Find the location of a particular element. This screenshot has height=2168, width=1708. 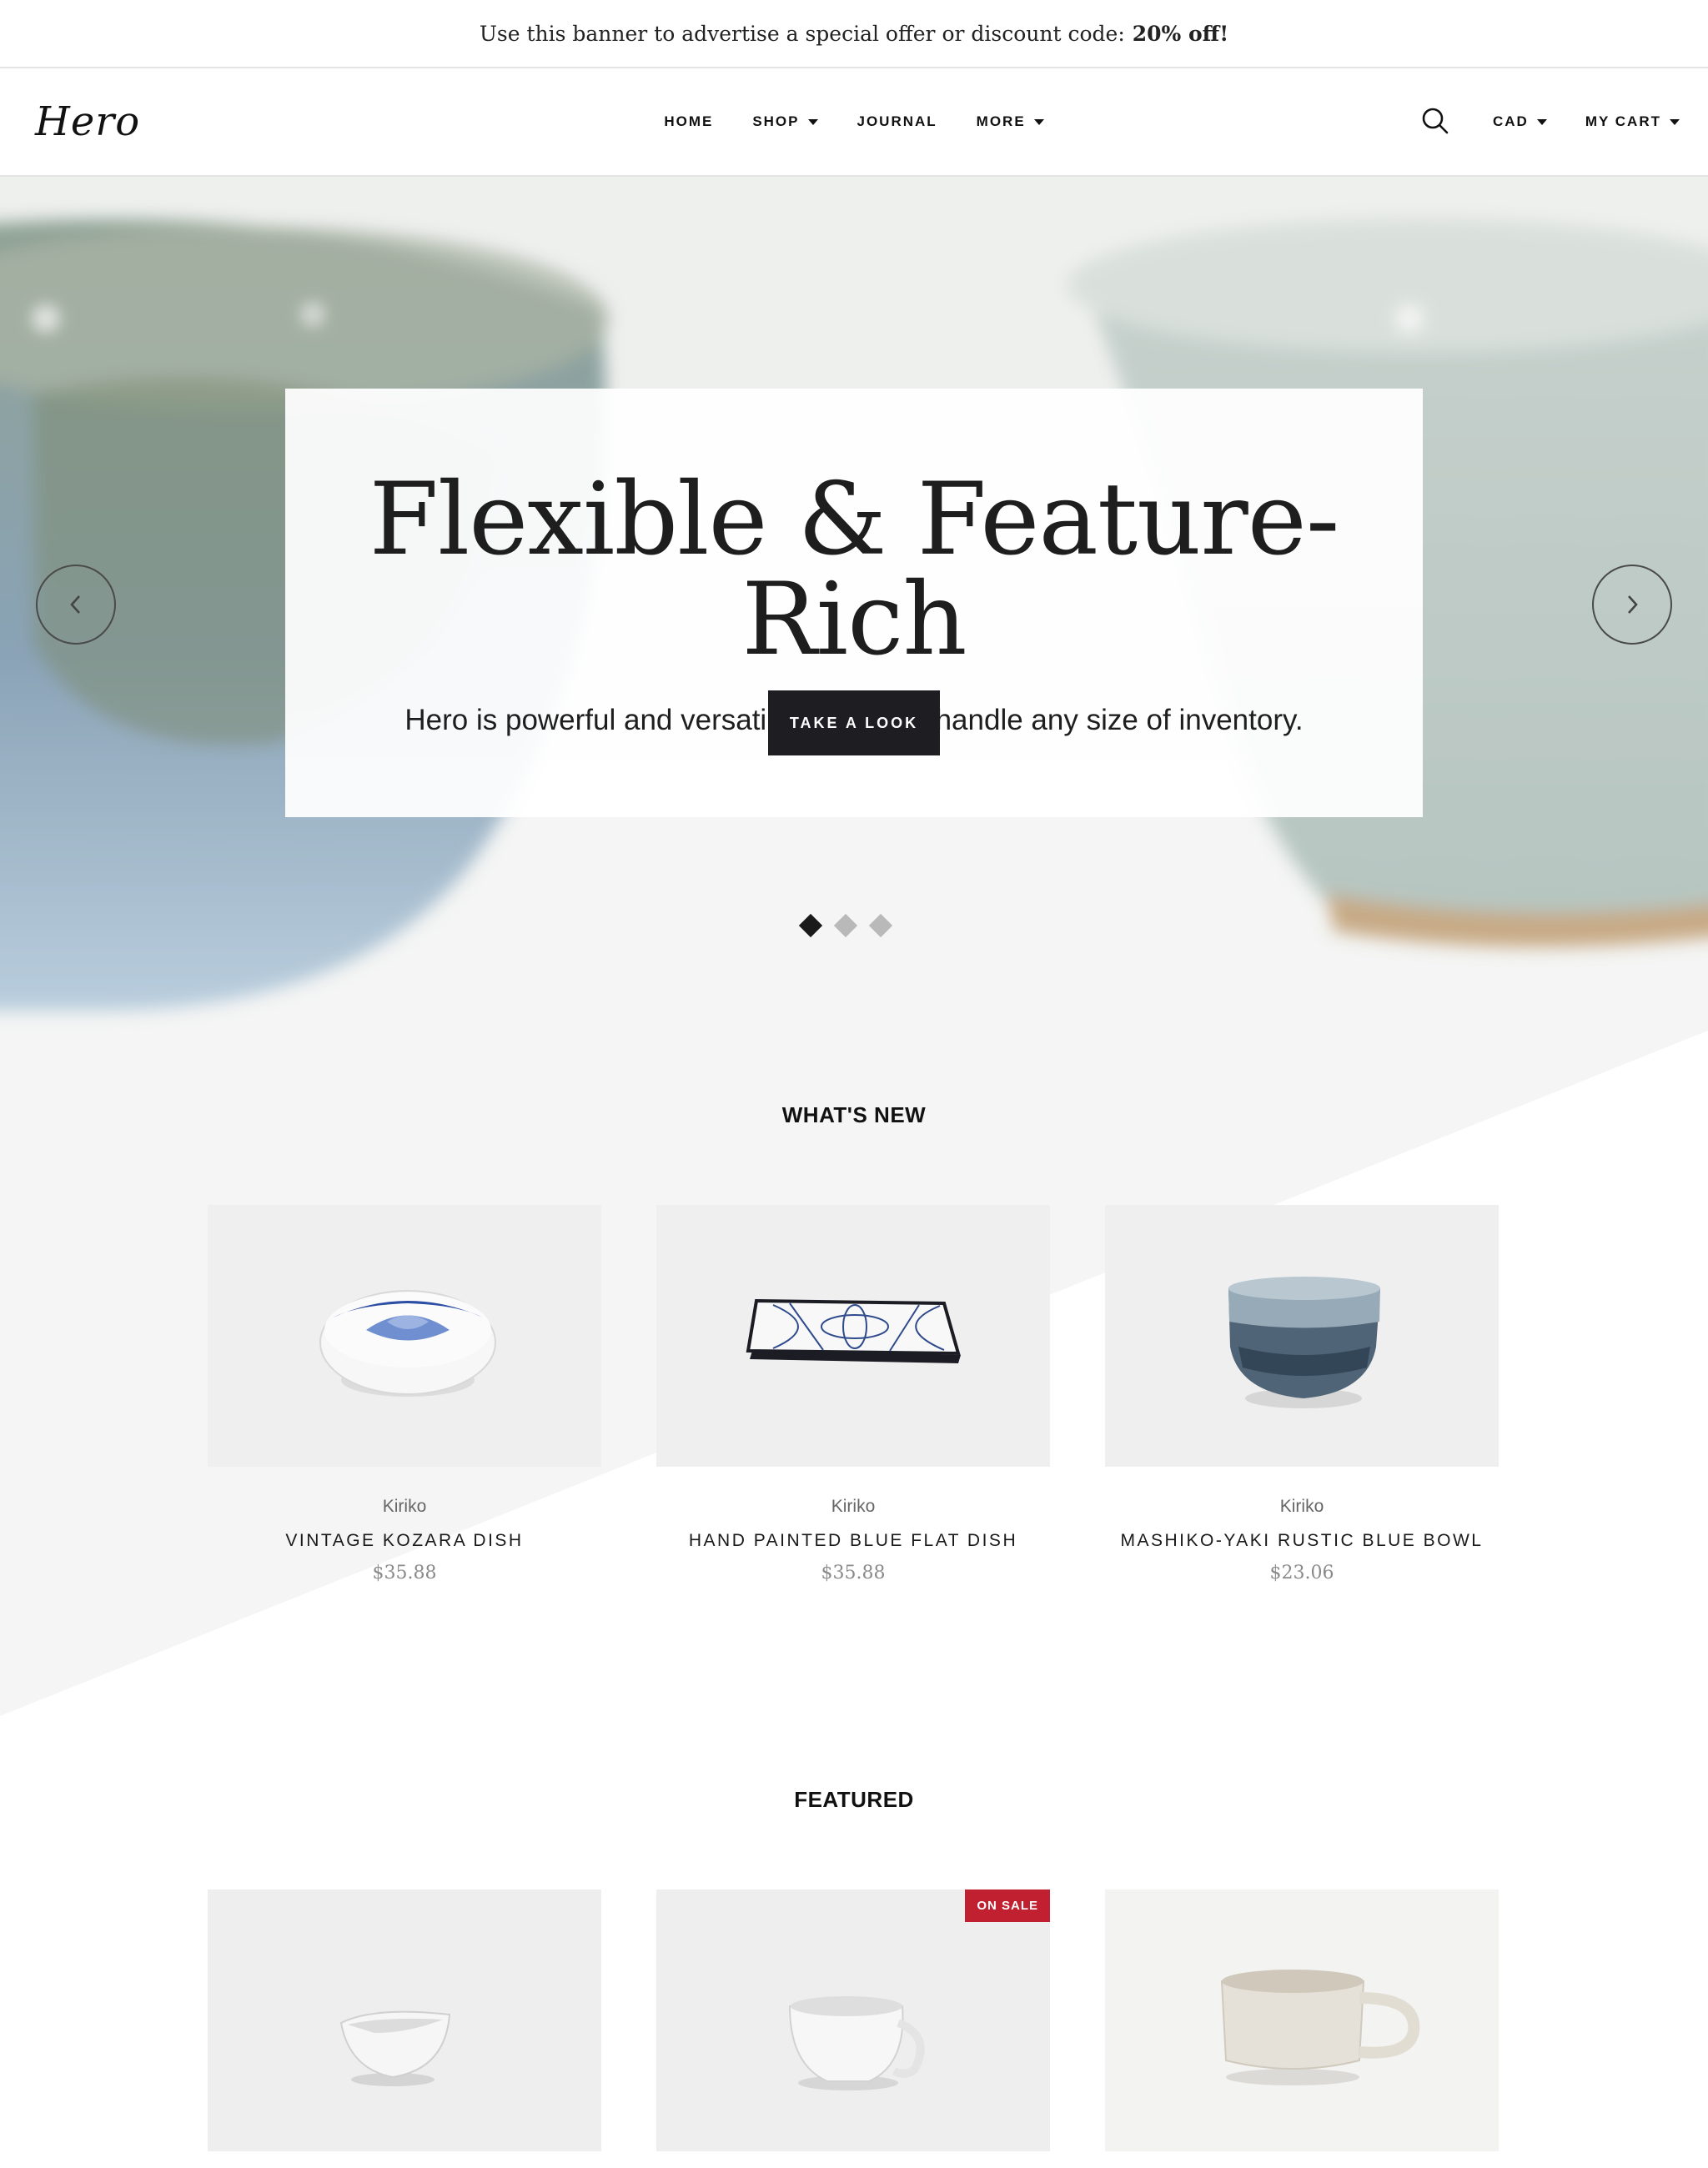

slide-next-button is located at coordinates (1632, 605).